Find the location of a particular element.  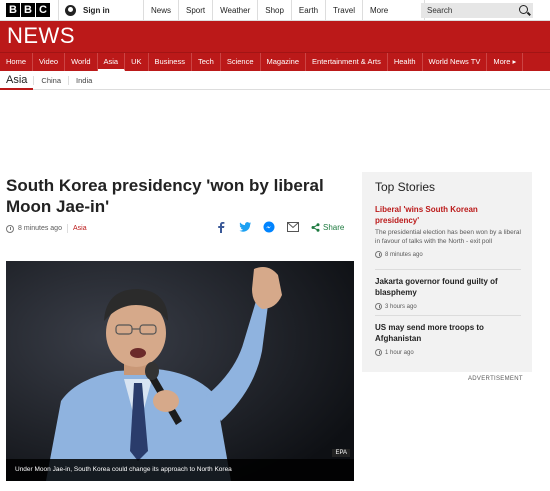

nav-more: More ▸ is located at coordinates (505, 62).